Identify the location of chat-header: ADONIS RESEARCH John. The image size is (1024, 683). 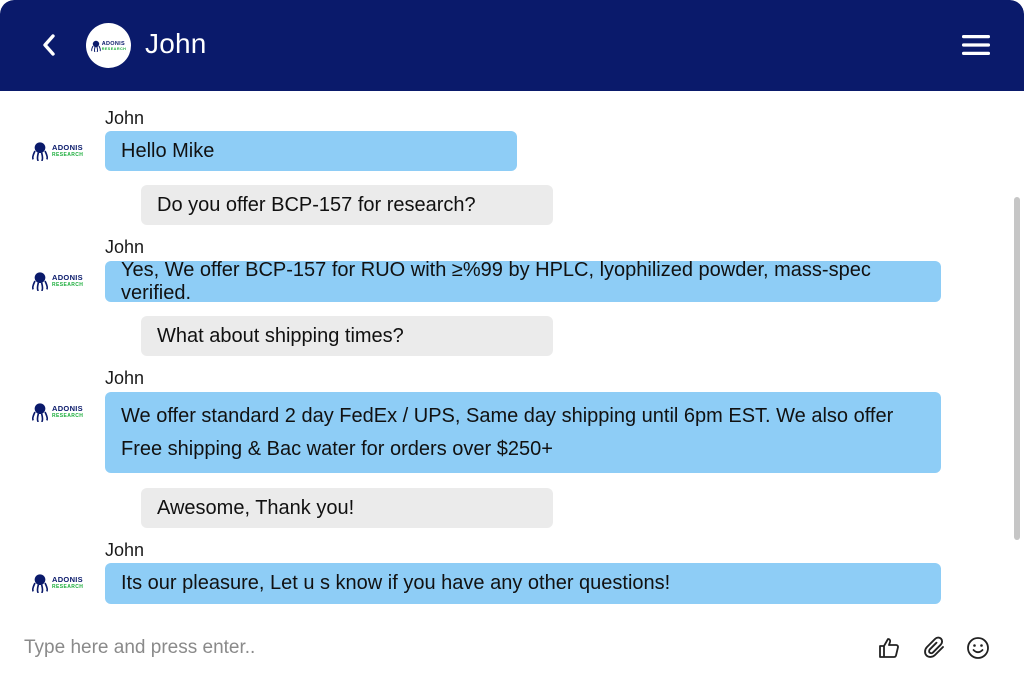
(512, 45).